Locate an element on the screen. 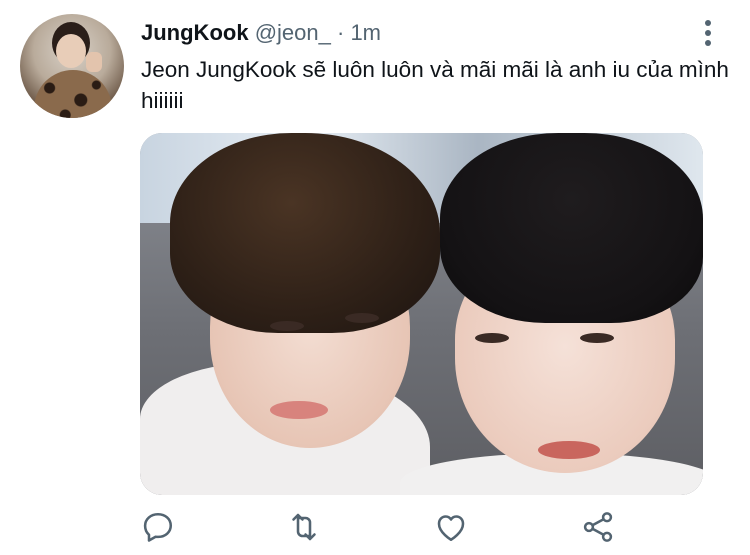 This screenshot has width=750, height=555. avatar-hand is located at coordinates (94, 62).